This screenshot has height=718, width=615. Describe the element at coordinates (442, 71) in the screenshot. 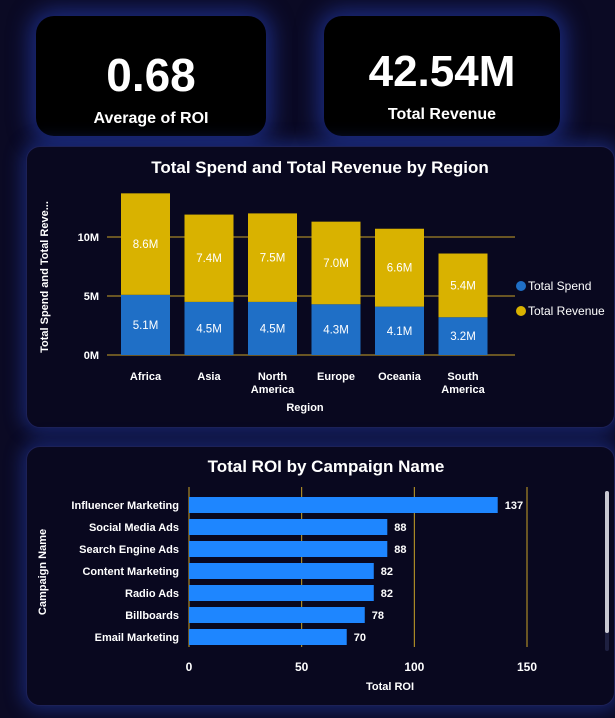

I see `total-revenue-value: 42.54M` at that location.